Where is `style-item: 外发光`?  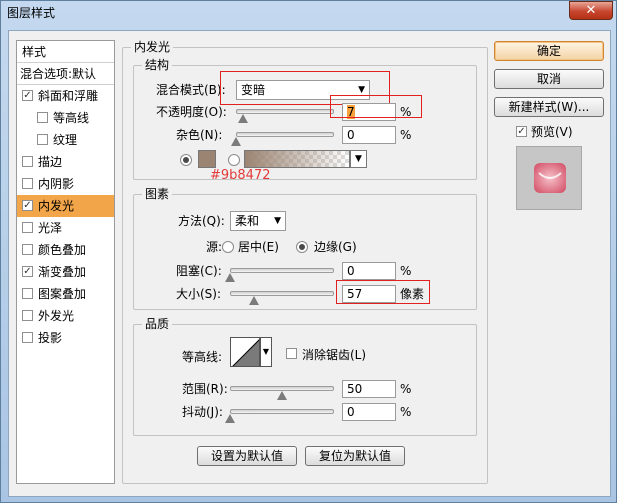
style-item: 外发光 is located at coordinates (65, 316).